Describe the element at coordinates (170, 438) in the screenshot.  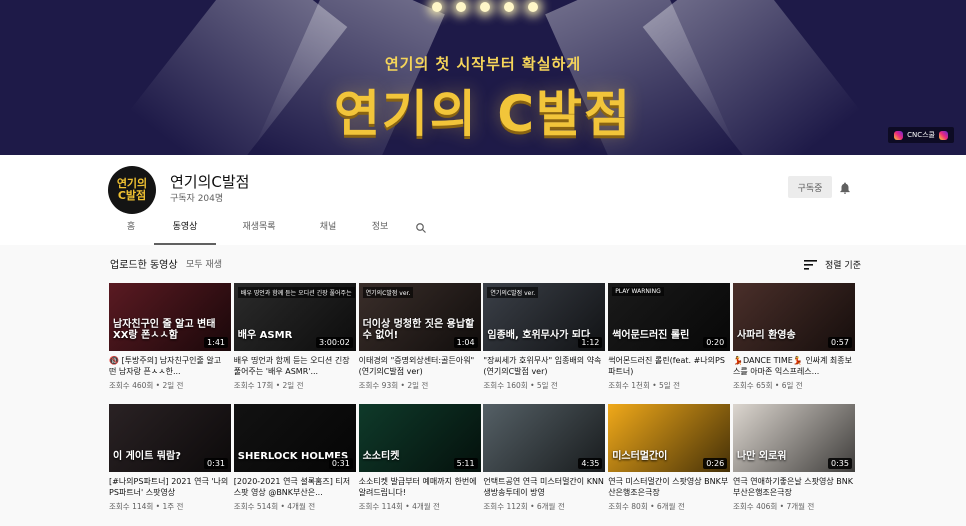
I see `video-thumbnail: 이 게이트 뭐람? 0:31` at that location.